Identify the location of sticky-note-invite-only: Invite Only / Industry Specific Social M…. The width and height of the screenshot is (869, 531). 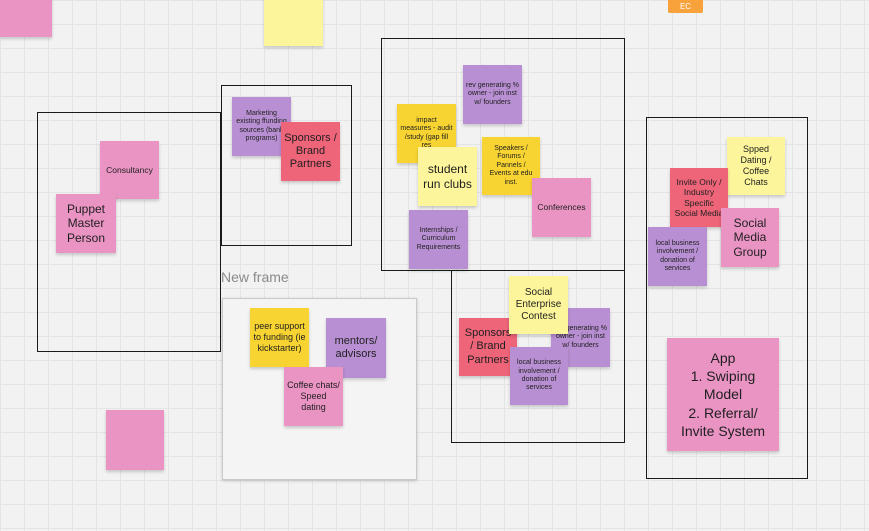
(699, 197).